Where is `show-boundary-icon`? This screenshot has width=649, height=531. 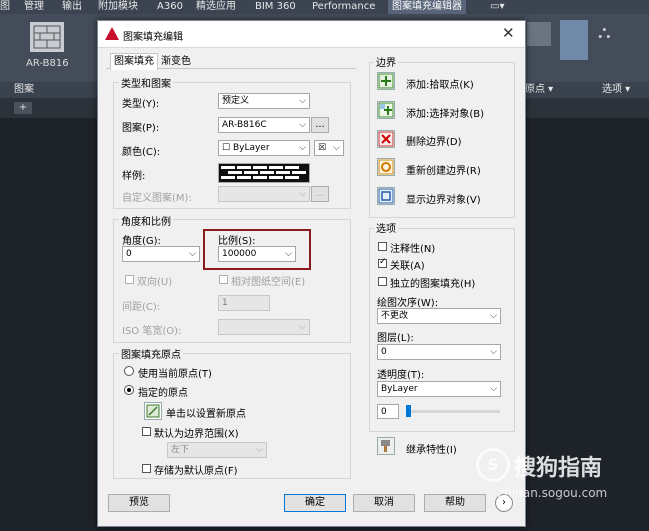
show-boundary-icon is located at coordinates (386, 196).